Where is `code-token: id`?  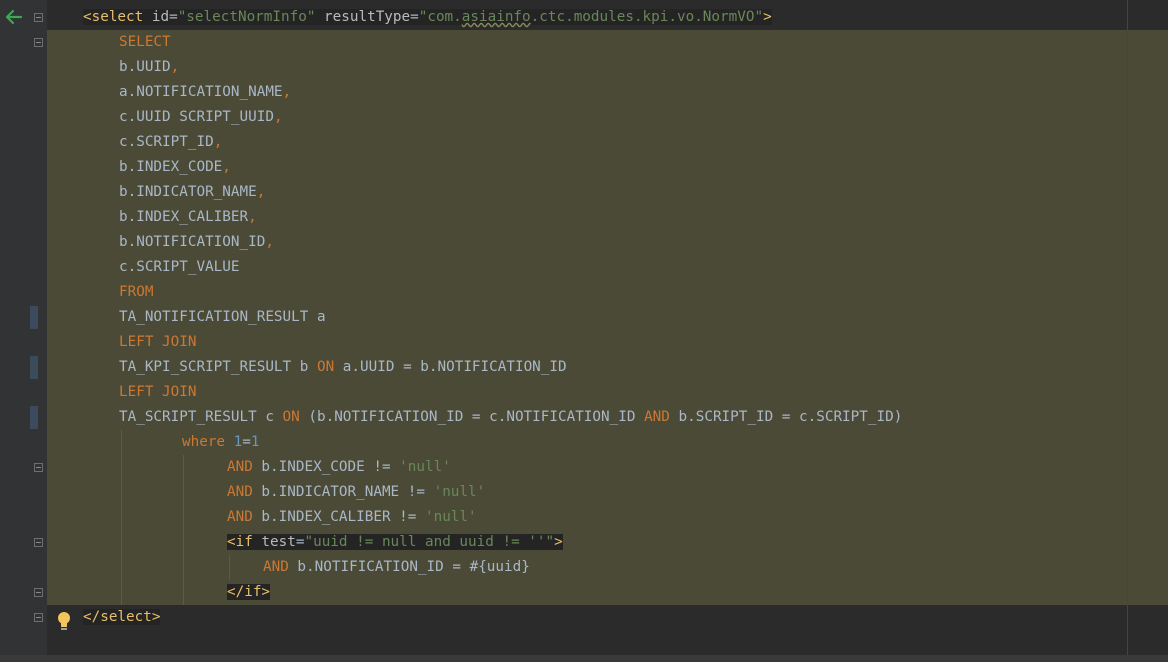 code-token: id is located at coordinates (156, 17).